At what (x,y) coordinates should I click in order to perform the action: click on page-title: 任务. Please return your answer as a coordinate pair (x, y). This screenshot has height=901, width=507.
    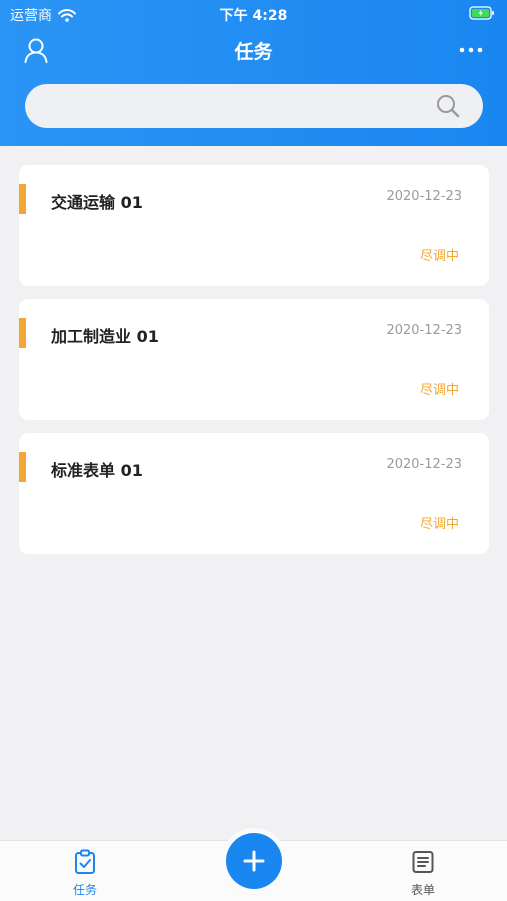
    Looking at the image, I should click on (253, 52).